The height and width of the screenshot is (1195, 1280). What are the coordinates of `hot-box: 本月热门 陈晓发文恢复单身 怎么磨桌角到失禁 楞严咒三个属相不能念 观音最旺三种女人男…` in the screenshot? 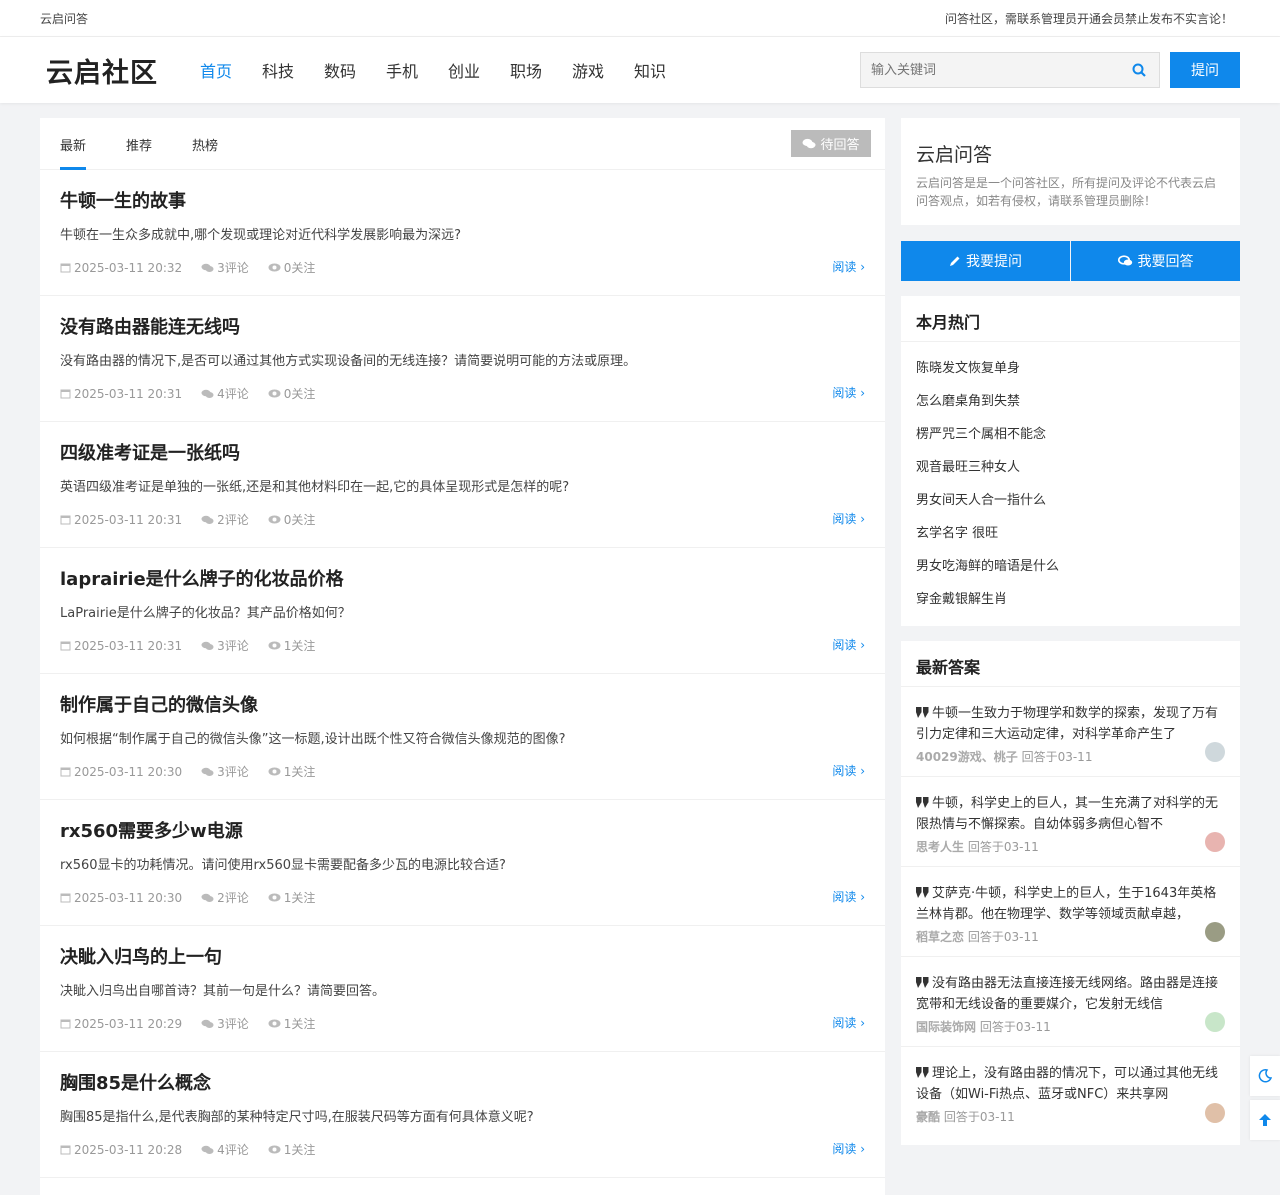 It's located at (1070, 461).